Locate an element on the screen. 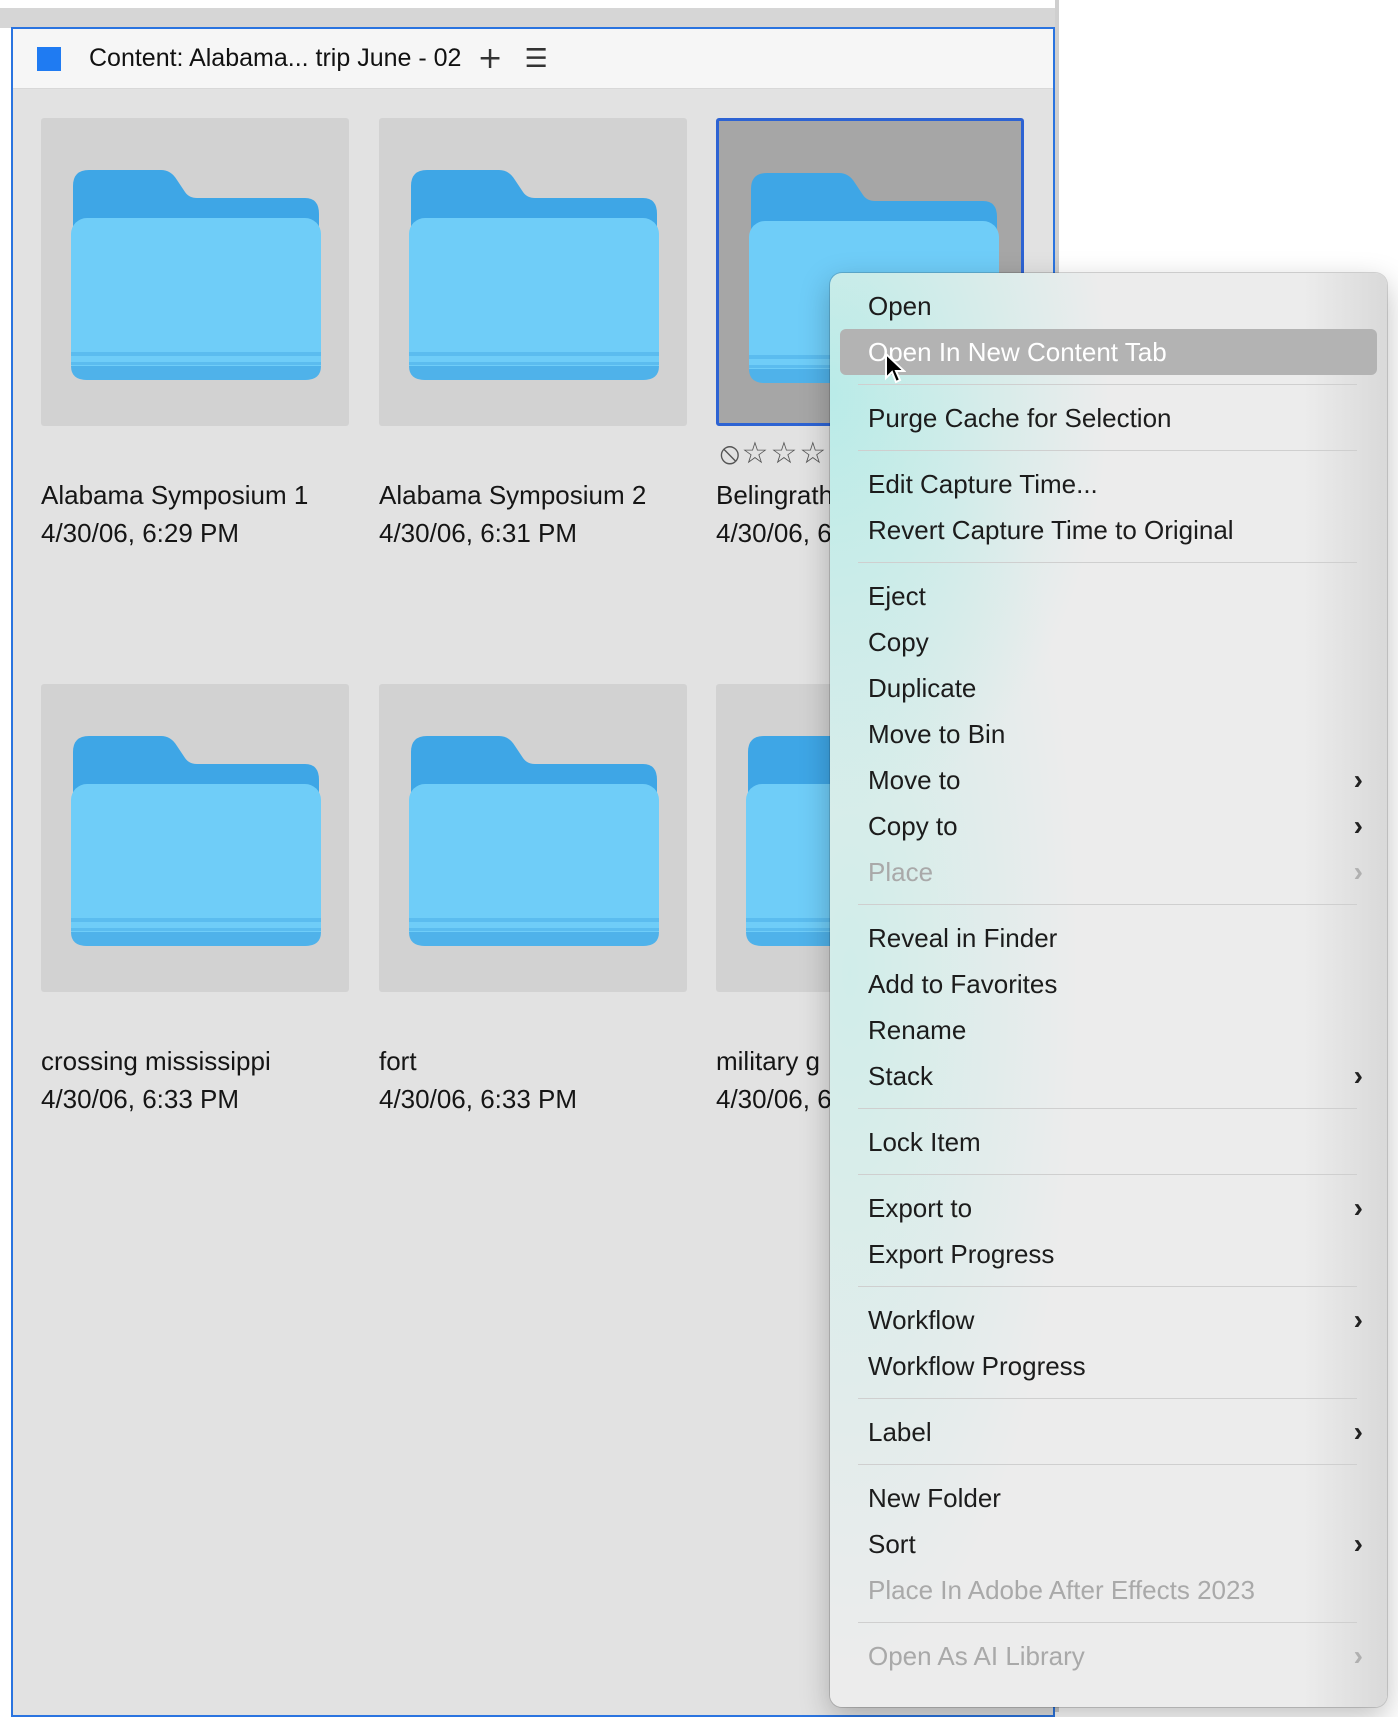 Image resolution: width=1398 pixels, height=1717 pixels. plus-icon: + is located at coordinates (489, 58).